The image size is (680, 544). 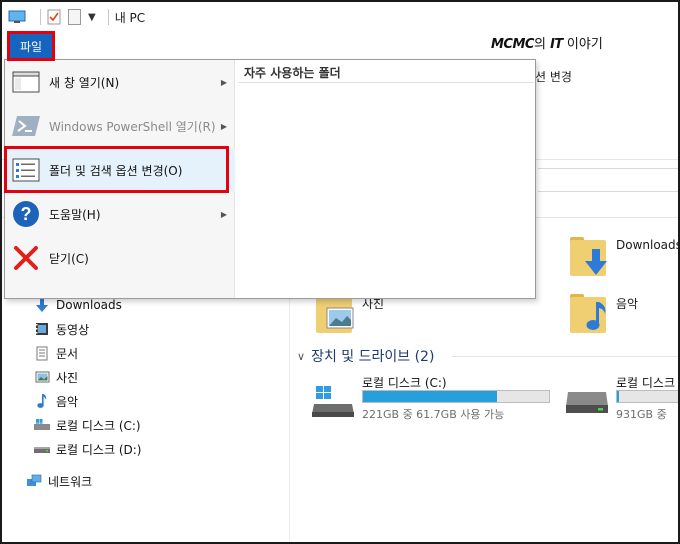 I want to click on customize-toolbar-dropdown-icon: ▼, so click(x=92, y=17).